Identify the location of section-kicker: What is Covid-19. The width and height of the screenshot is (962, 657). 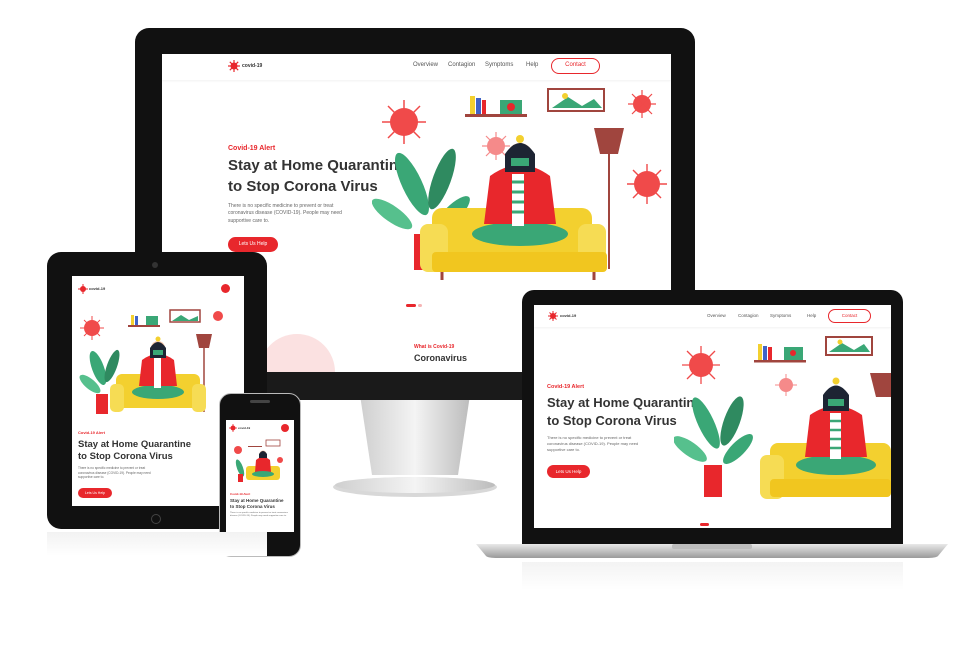
(434, 347).